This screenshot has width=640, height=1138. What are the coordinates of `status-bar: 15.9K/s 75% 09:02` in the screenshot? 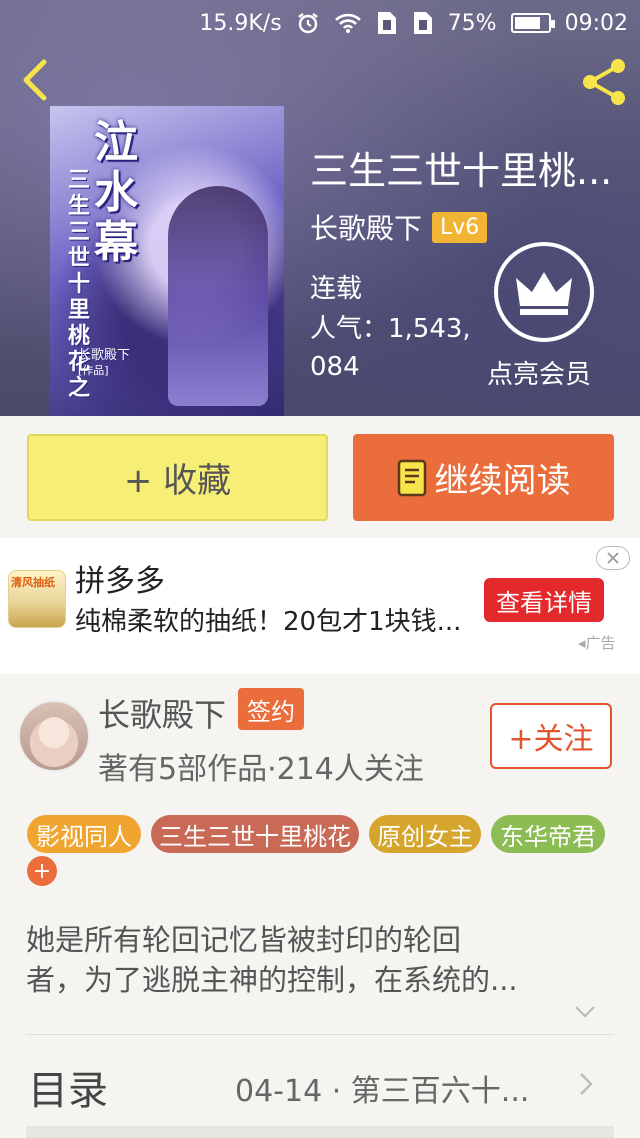 It's located at (320, 23).